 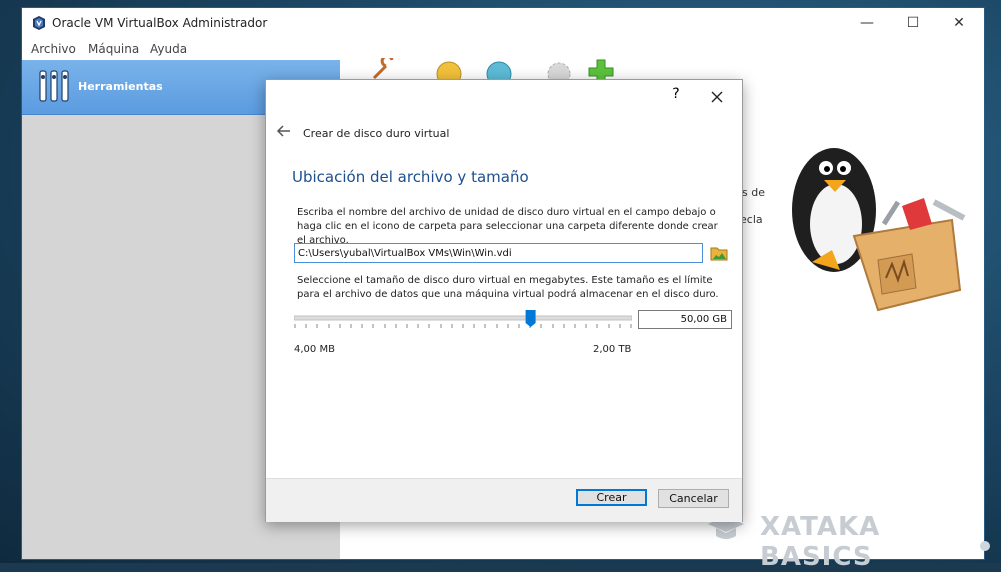 I want to click on slider-min-label: 4,00 MB, so click(x=314, y=349).